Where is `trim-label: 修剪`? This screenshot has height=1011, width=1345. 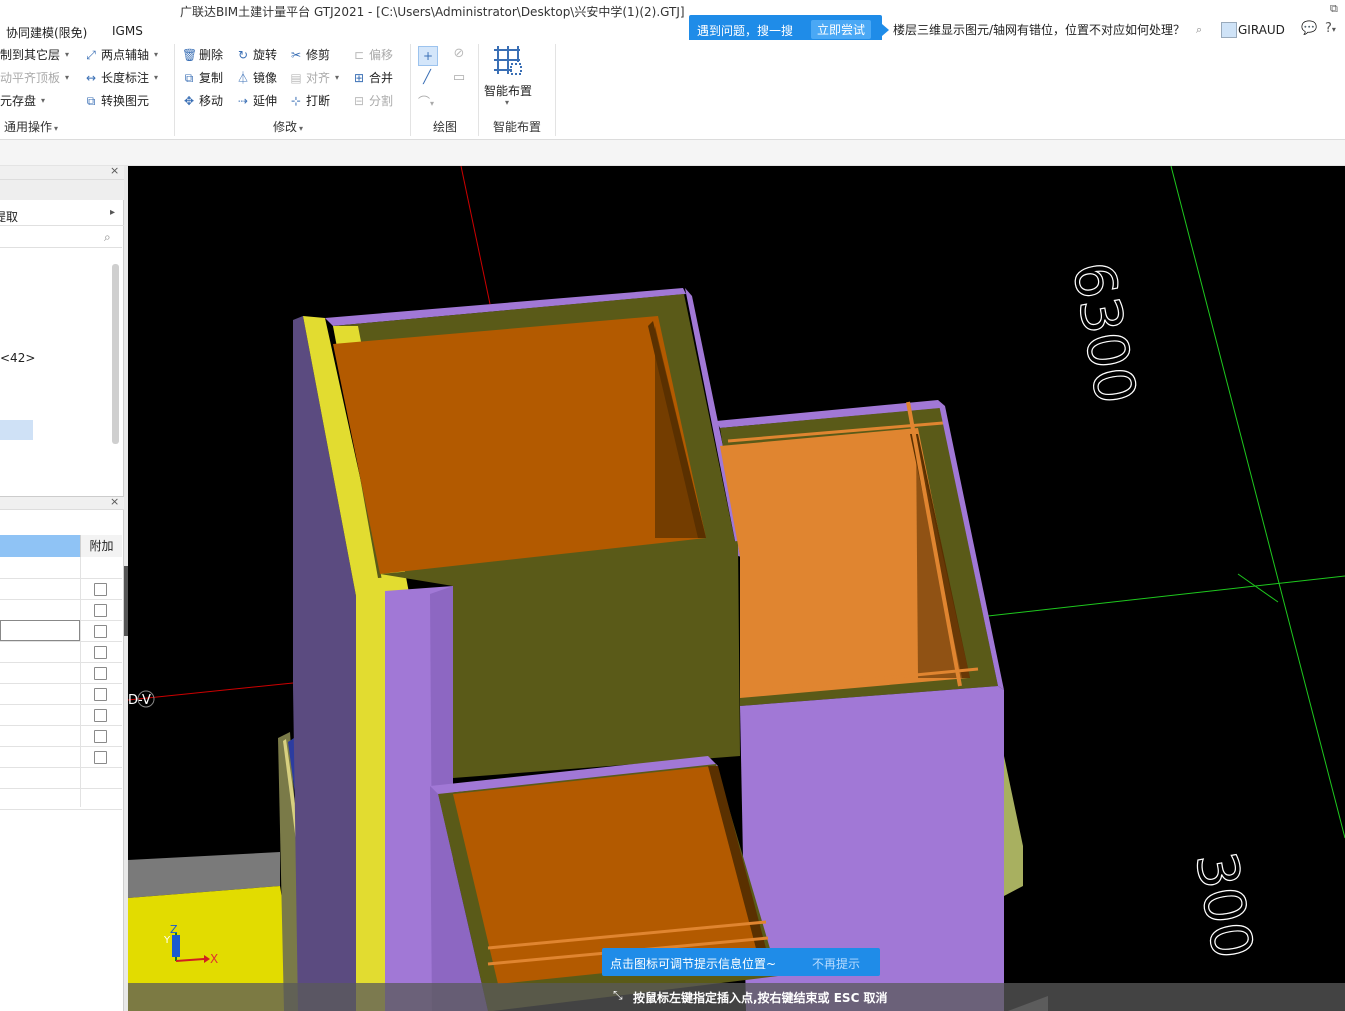
trim-label: 修剪 is located at coordinates (318, 55).